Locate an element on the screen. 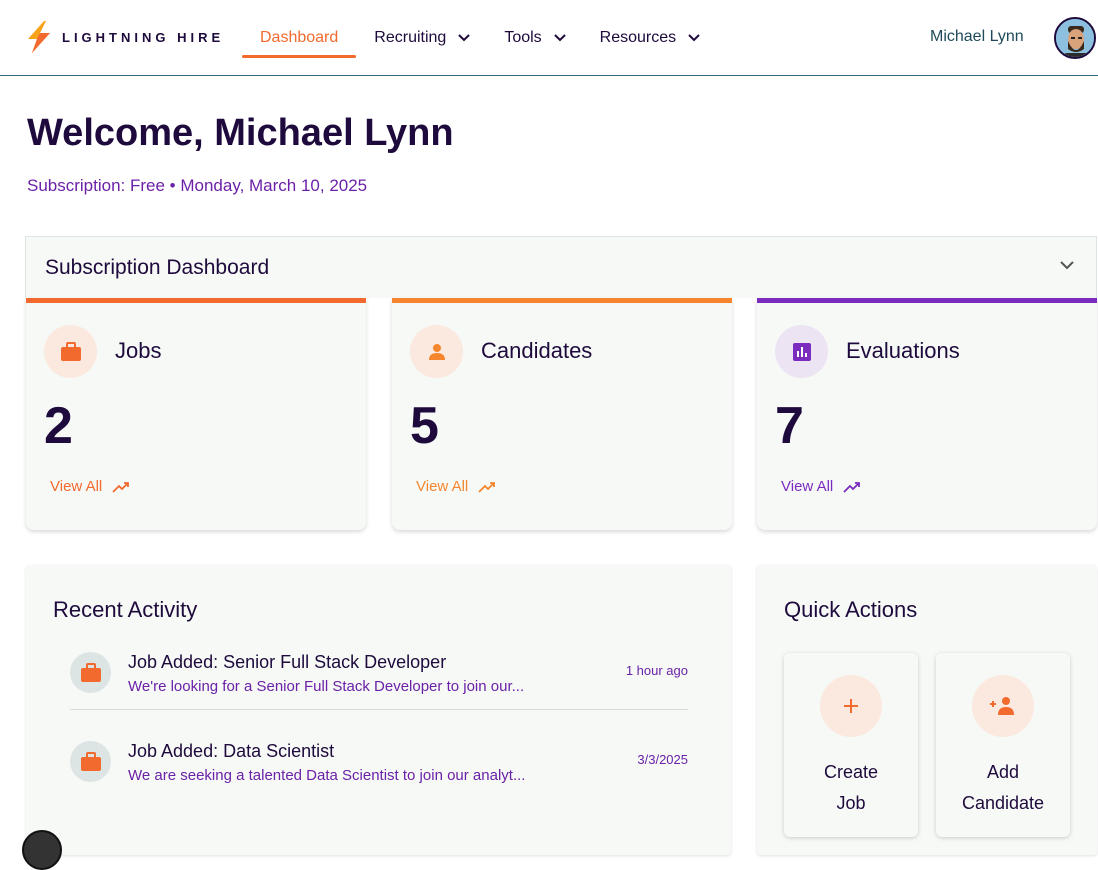 This screenshot has width=1098, height=870. activity-title: Job Added: Senior Full Stack Developer is located at coordinates (287, 662).